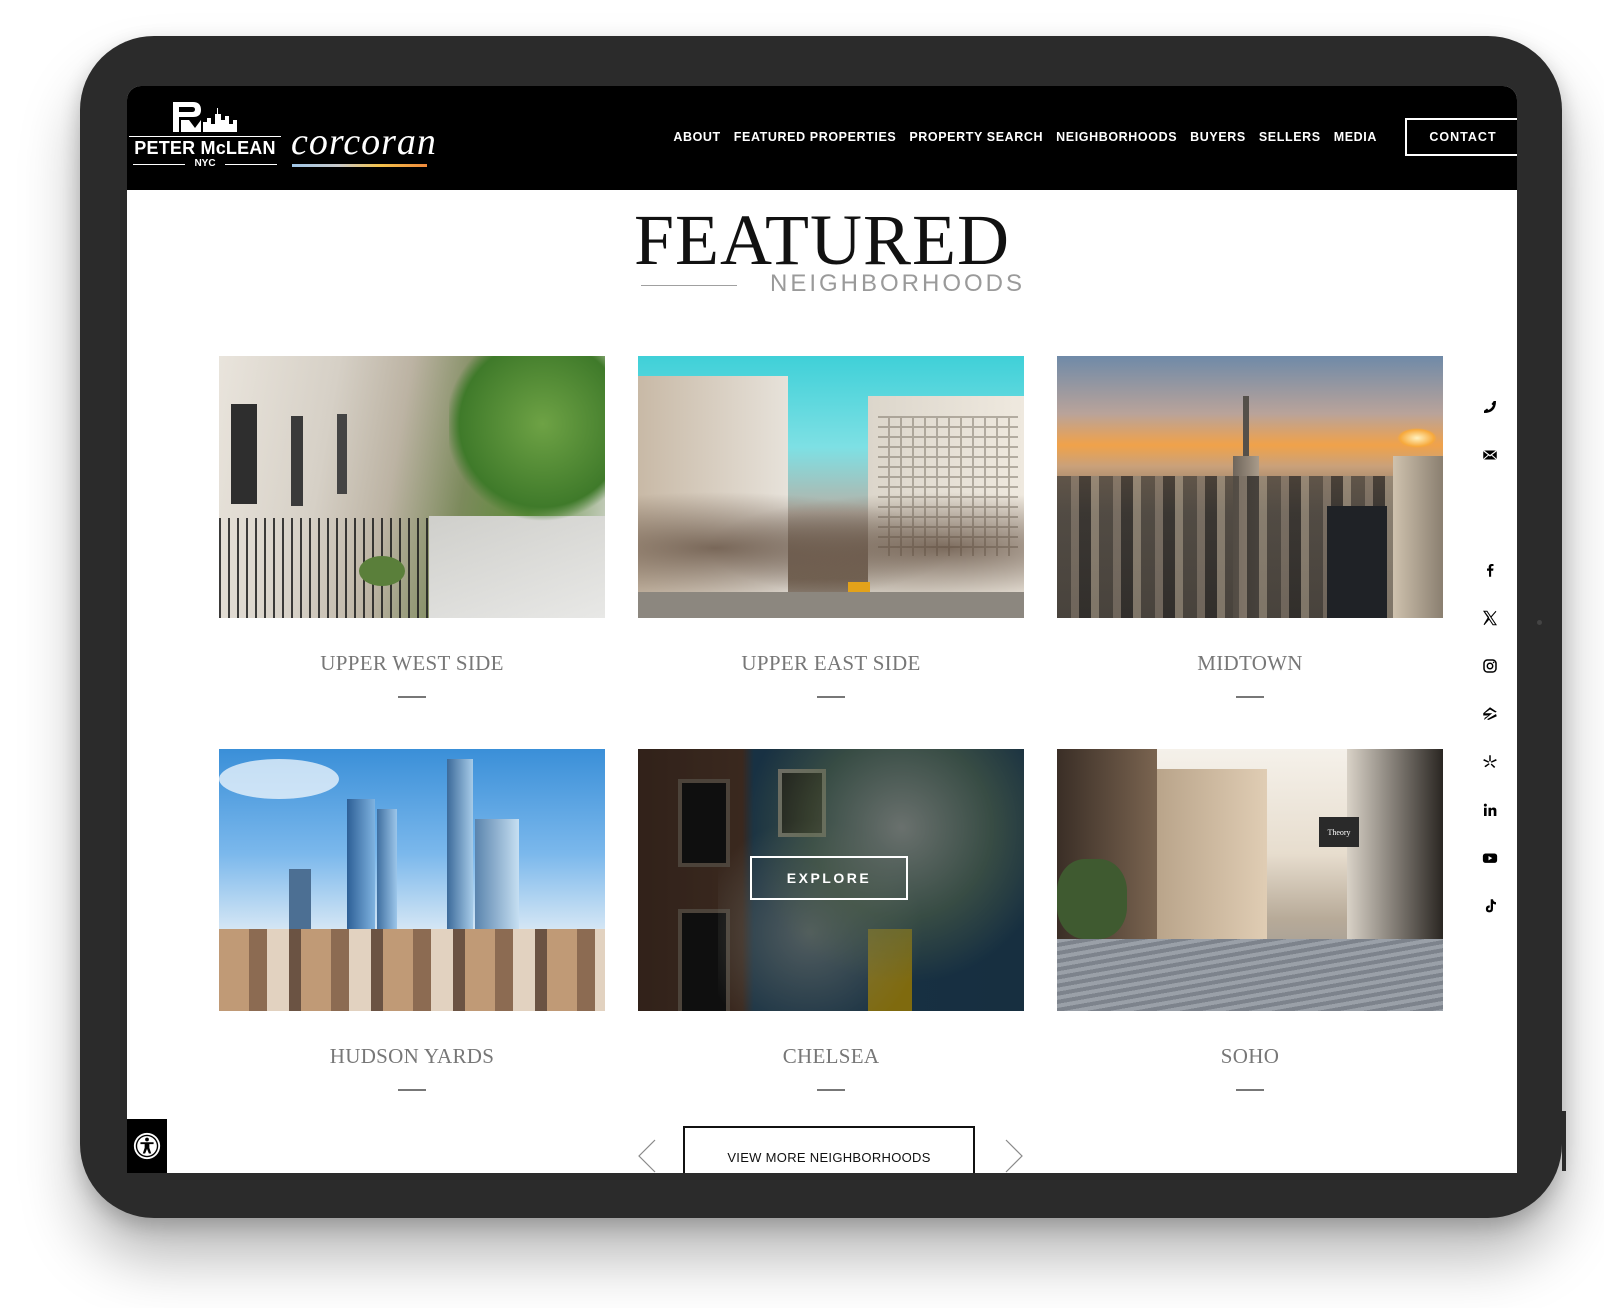 The width and height of the screenshot is (1604, 1308). Describe the element at coordinates (1250, 1056) in the screenshot. I see `neighborhood-name: SOHO` at that location.